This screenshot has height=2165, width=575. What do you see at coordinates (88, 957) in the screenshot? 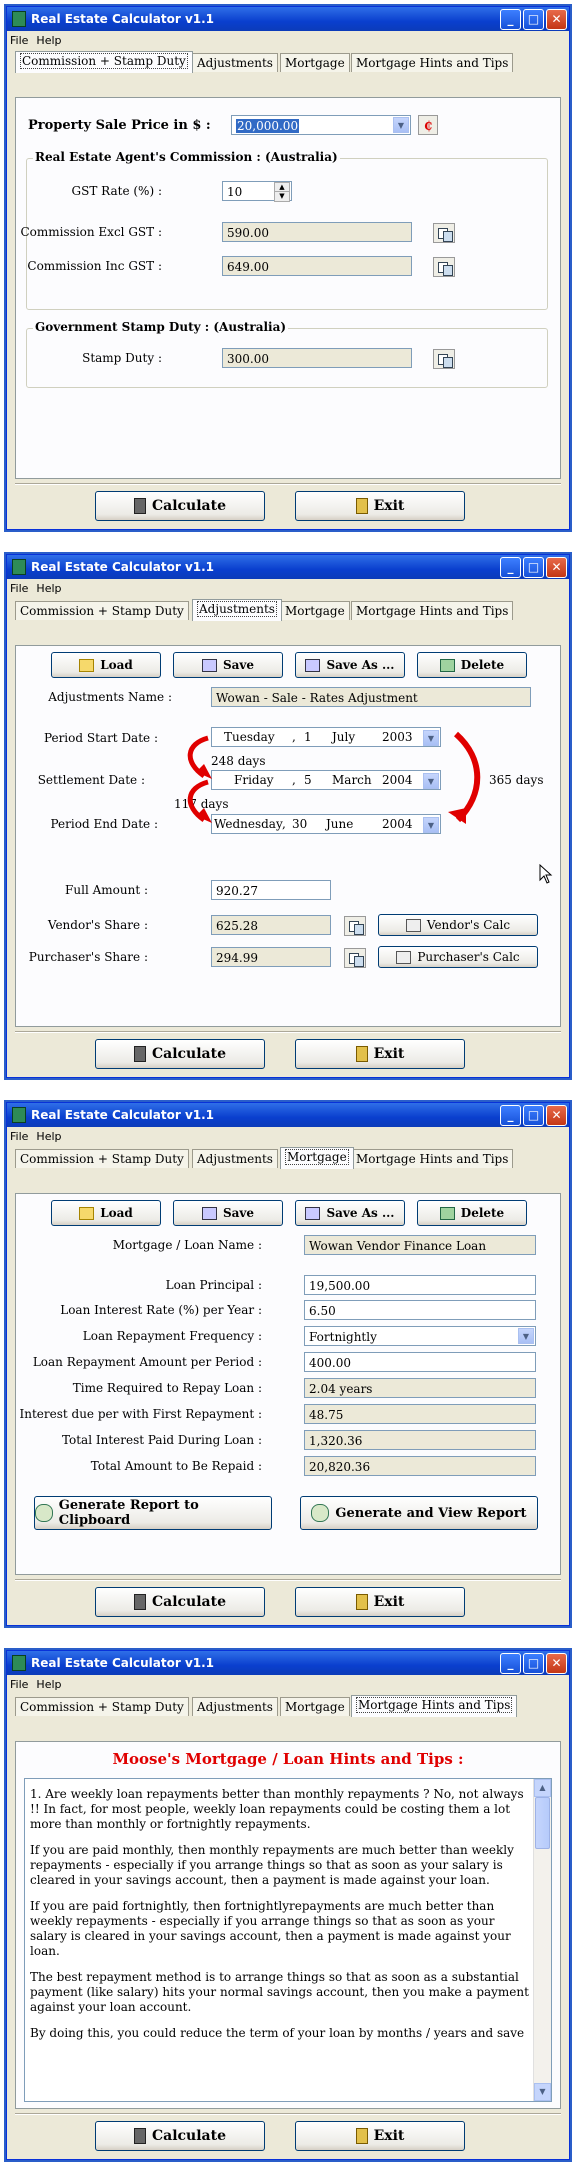
I see `purchaser-share-label: Purchaser's Share :` at bounding box center [88, 957].